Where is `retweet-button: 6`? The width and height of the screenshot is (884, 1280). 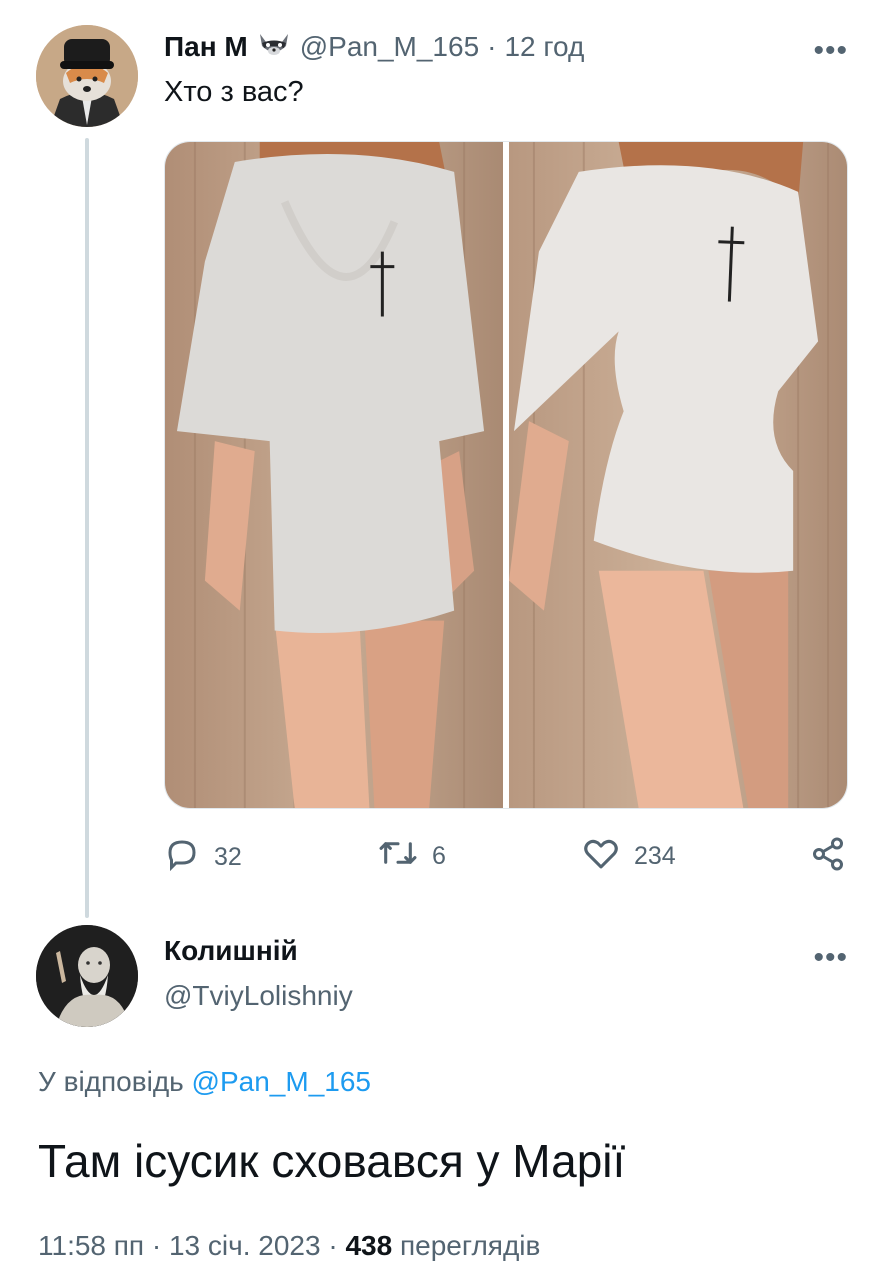
retweet-button: 6 is located at coordinates (412, 856).